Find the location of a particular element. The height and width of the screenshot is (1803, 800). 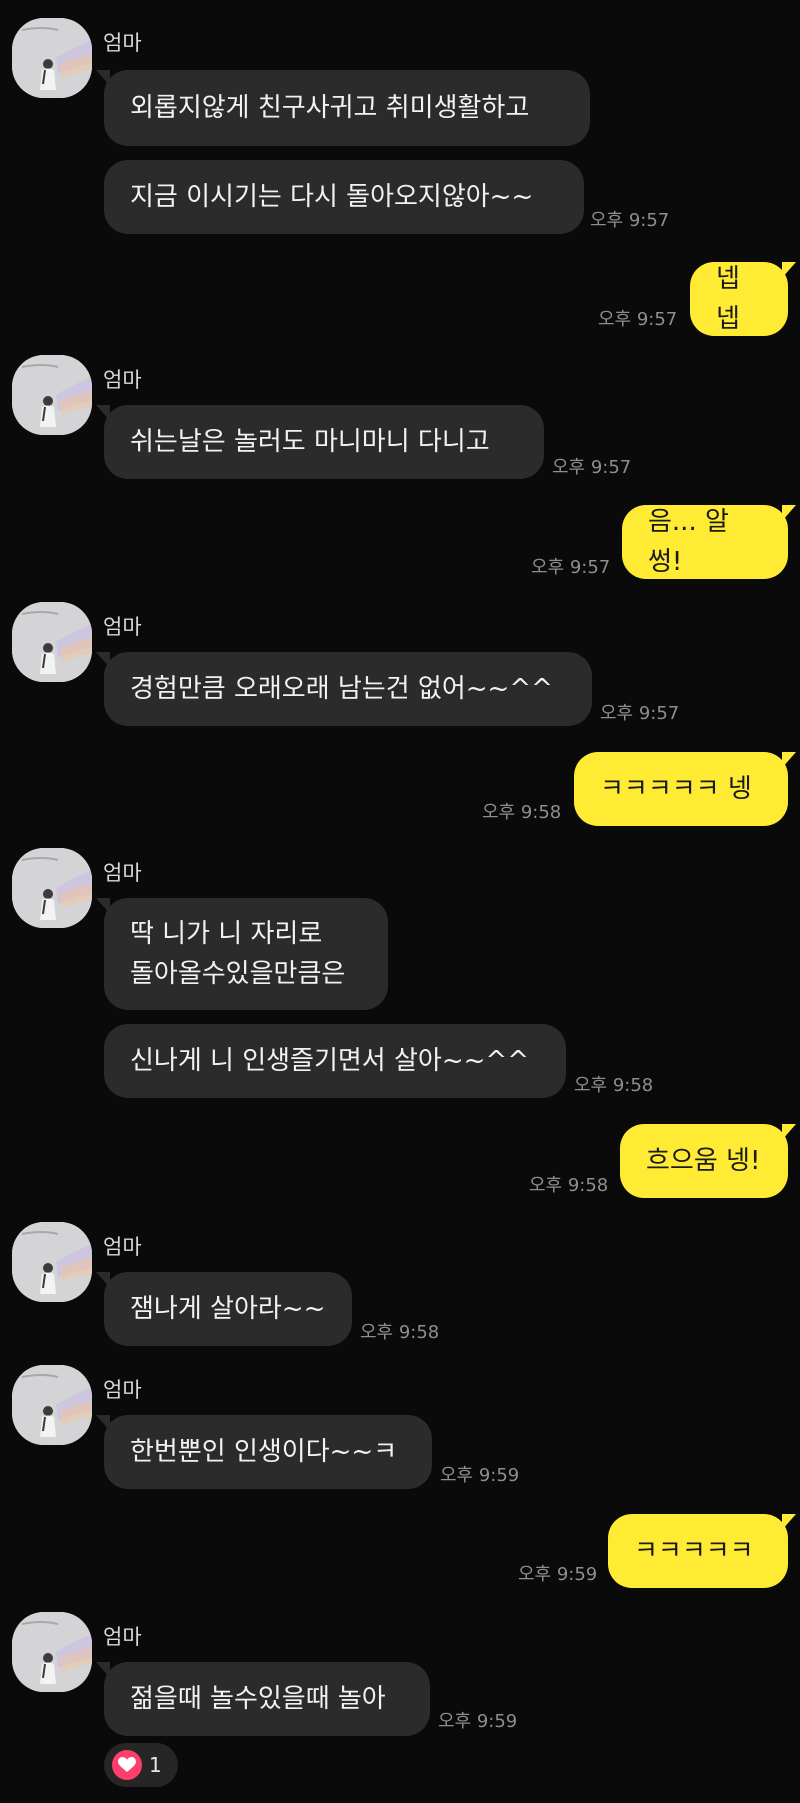

message-bubble: 넵넵 is located at coordinates (743, 299).